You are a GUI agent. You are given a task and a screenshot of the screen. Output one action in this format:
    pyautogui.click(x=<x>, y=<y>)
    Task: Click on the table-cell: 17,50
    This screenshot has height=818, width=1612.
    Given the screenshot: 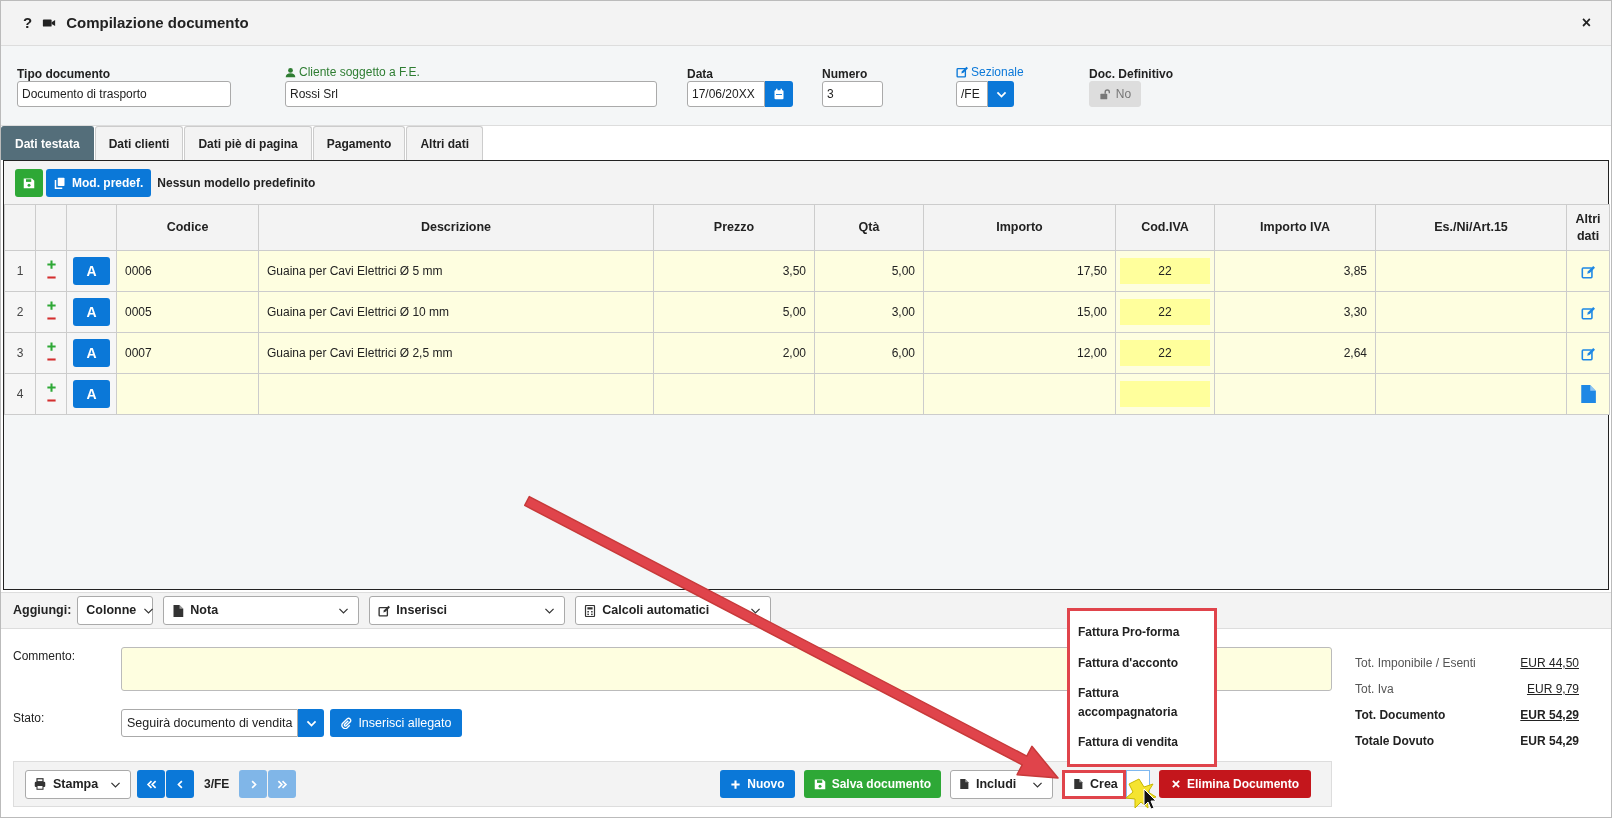 What is the action you would take?
    pyautogui.click(x=1019, y=271)
    